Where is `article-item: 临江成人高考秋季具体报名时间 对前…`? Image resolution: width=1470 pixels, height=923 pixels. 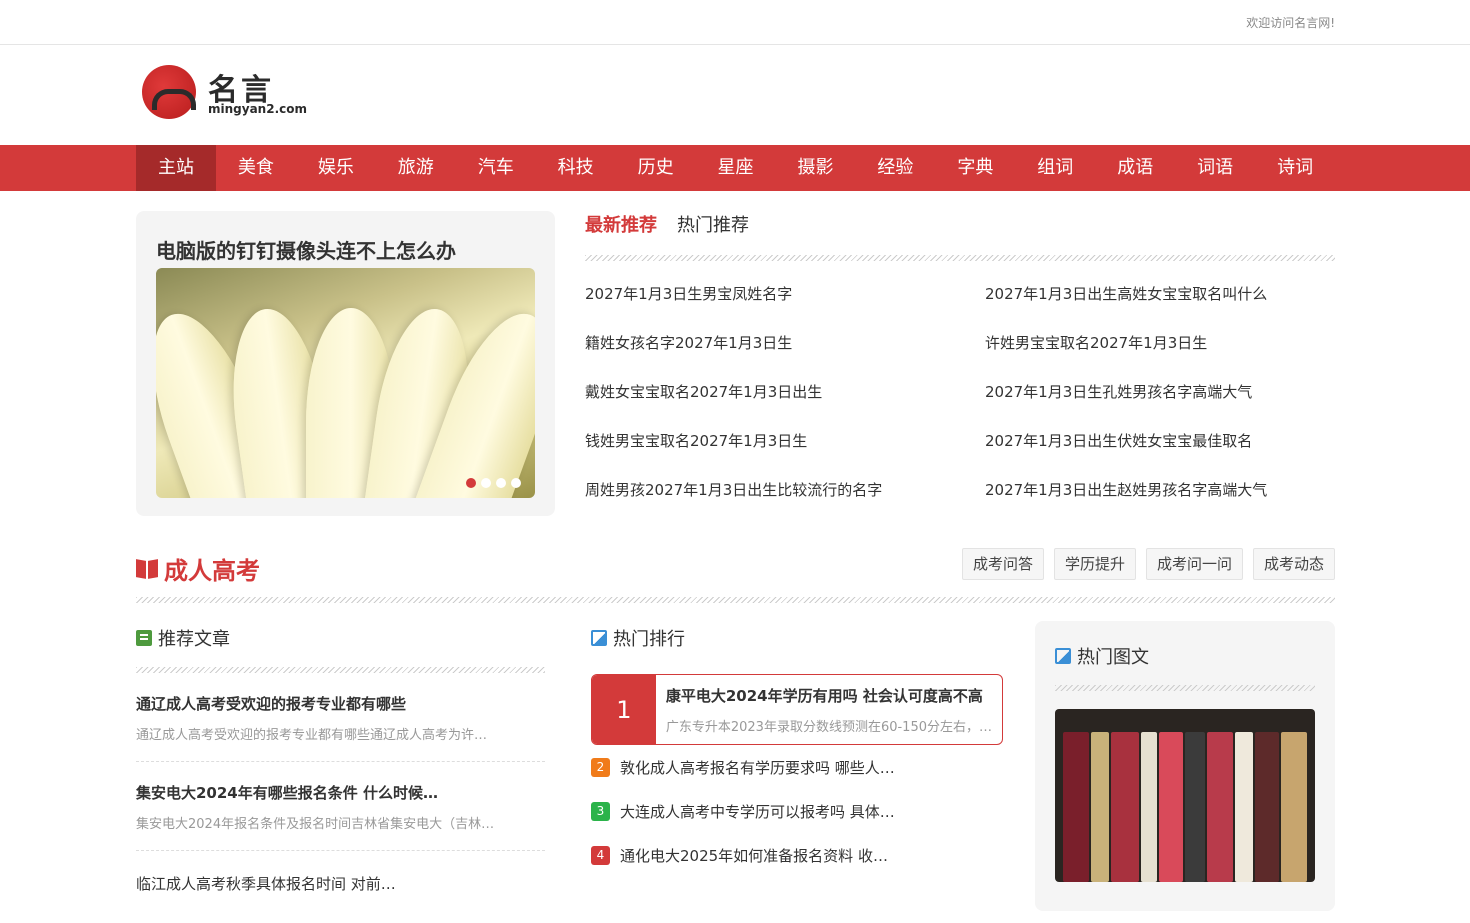
article-item: 临江成人高考秋季具体报名时间 对前… is located at coordinates (340, 881).